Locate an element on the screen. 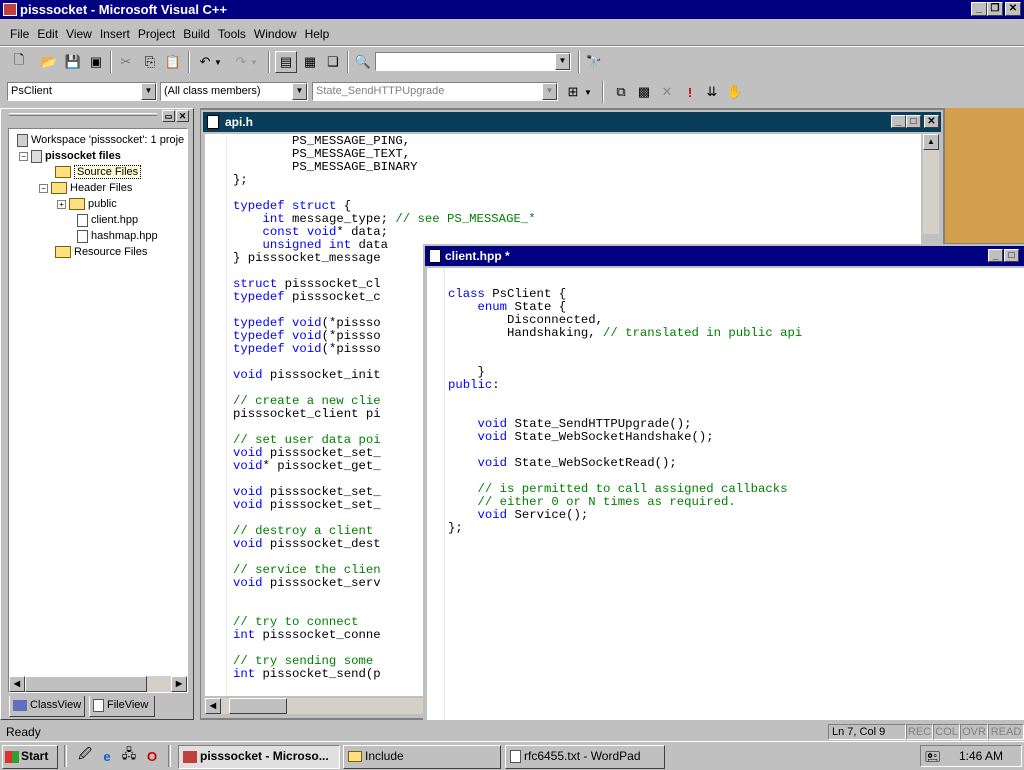 This screenshot has width=1024, height=770. vc-app-icon is located at coordinates (10, 9).